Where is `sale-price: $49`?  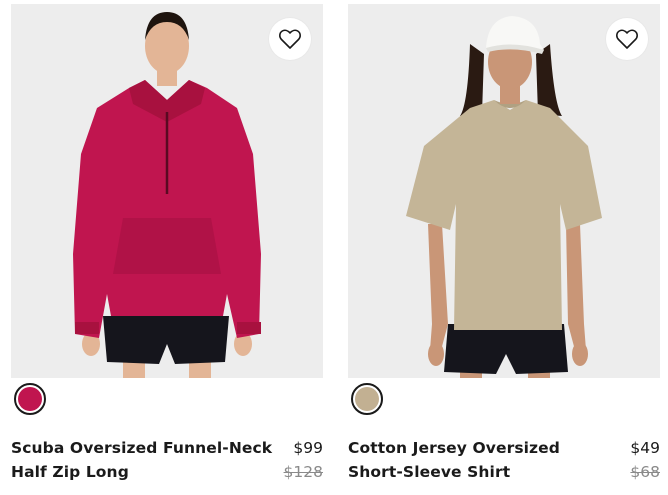
sale-price: $49 is located at coordinates (645, 448).